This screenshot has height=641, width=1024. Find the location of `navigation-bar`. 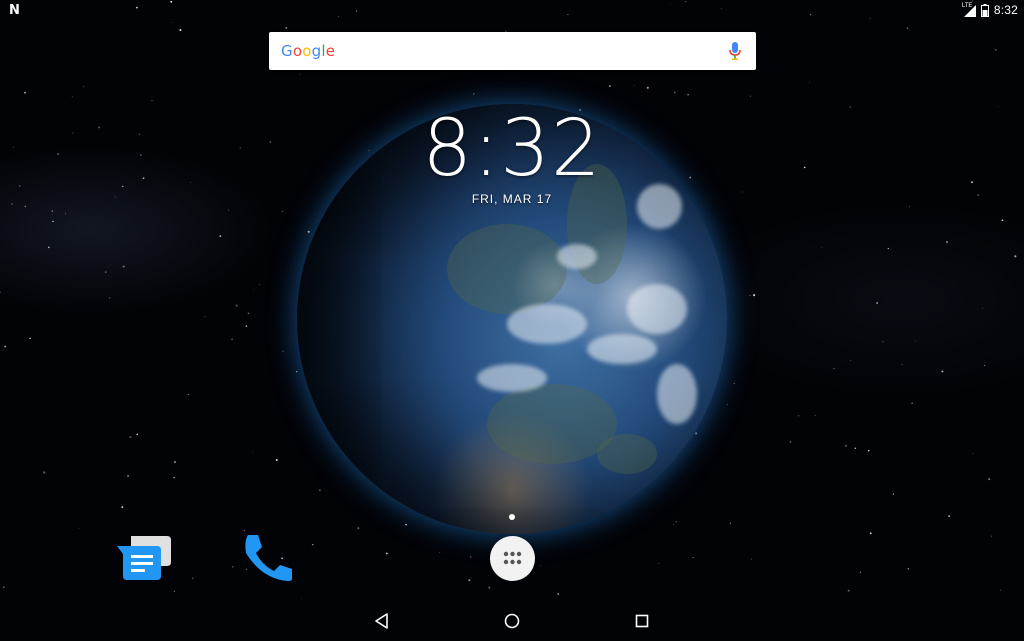

navigation-bar is located at coordinates (512, 620).